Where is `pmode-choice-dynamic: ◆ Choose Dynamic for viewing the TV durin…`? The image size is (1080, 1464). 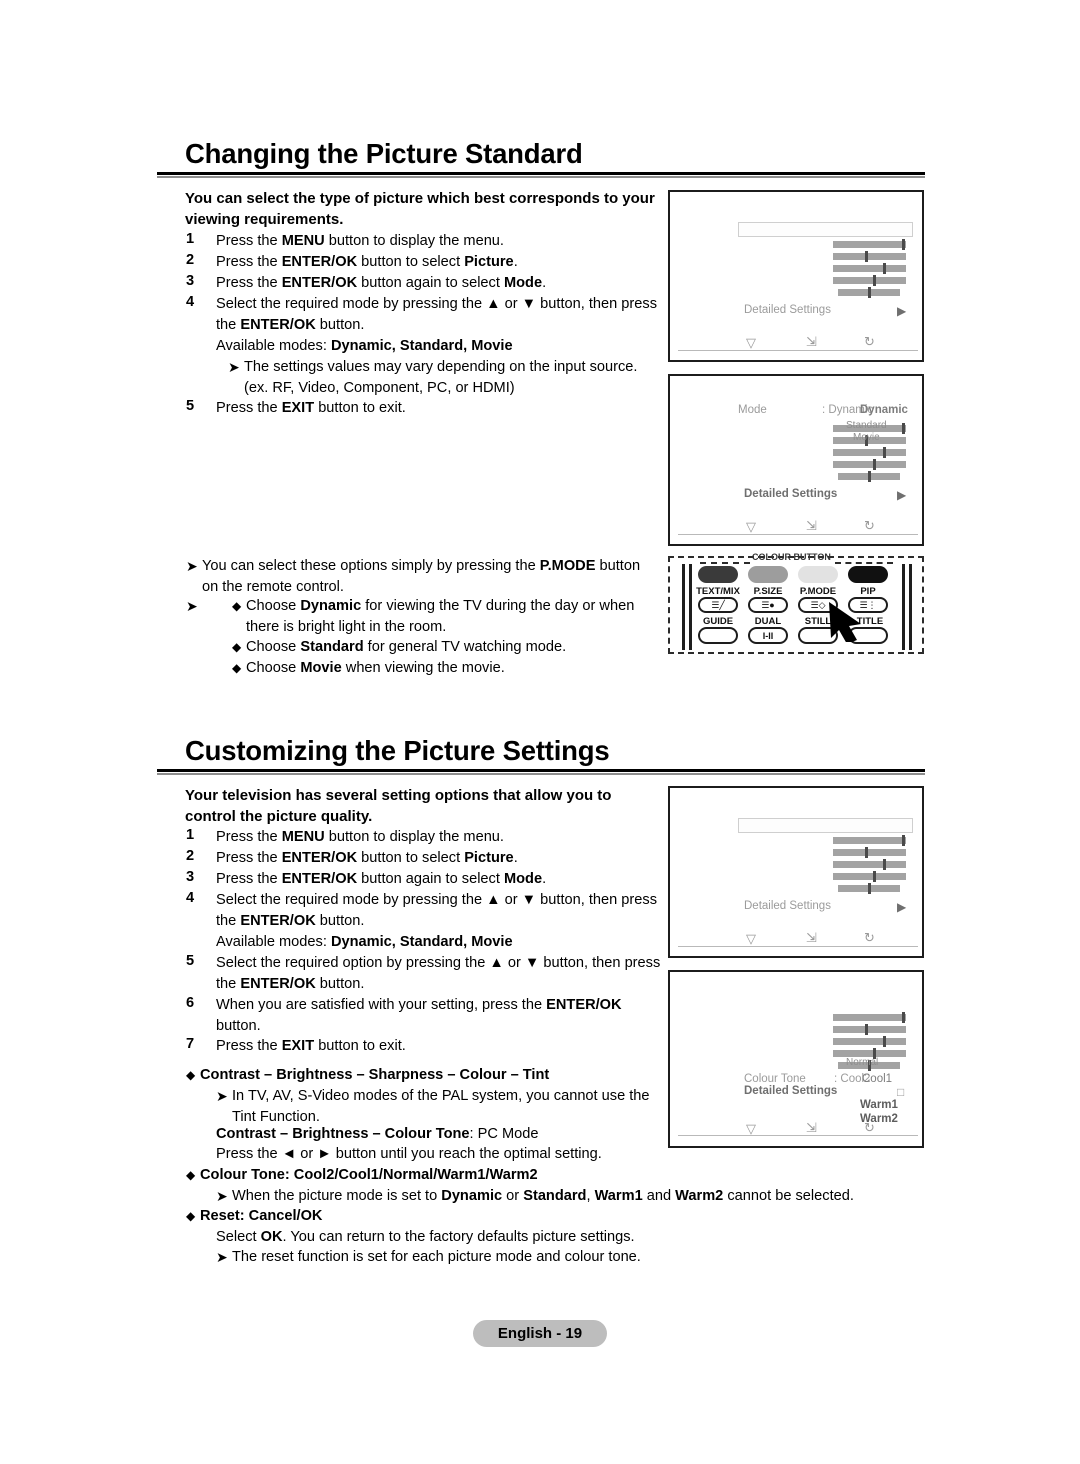 pmode-choice-dynamic: ◆ Choose Dynamic for viewing the TV durin… is located at coordinates (433, 616).